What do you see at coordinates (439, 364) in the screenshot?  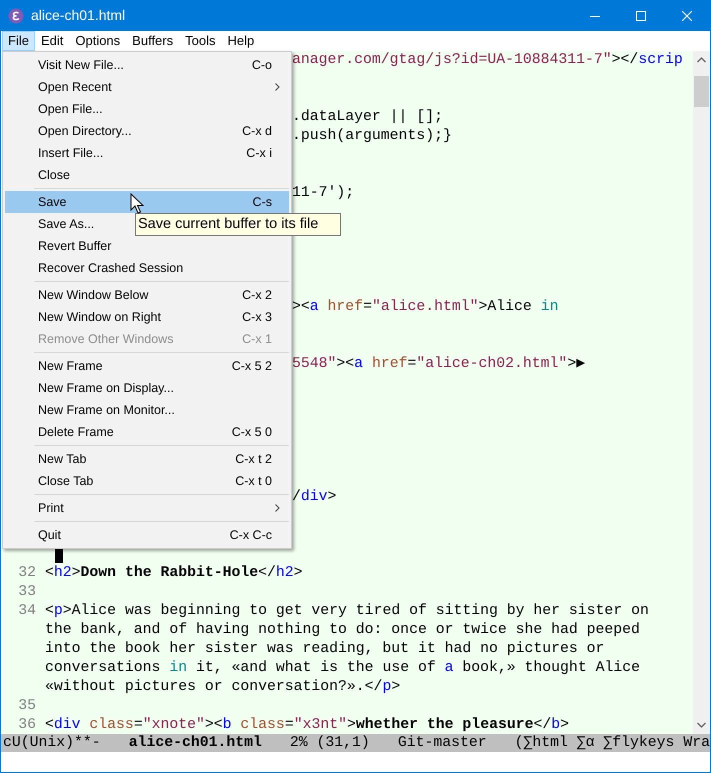 I see `code-line: 5548"><a href="alice-ch02.html">▶` at bounding box center [439, 364].